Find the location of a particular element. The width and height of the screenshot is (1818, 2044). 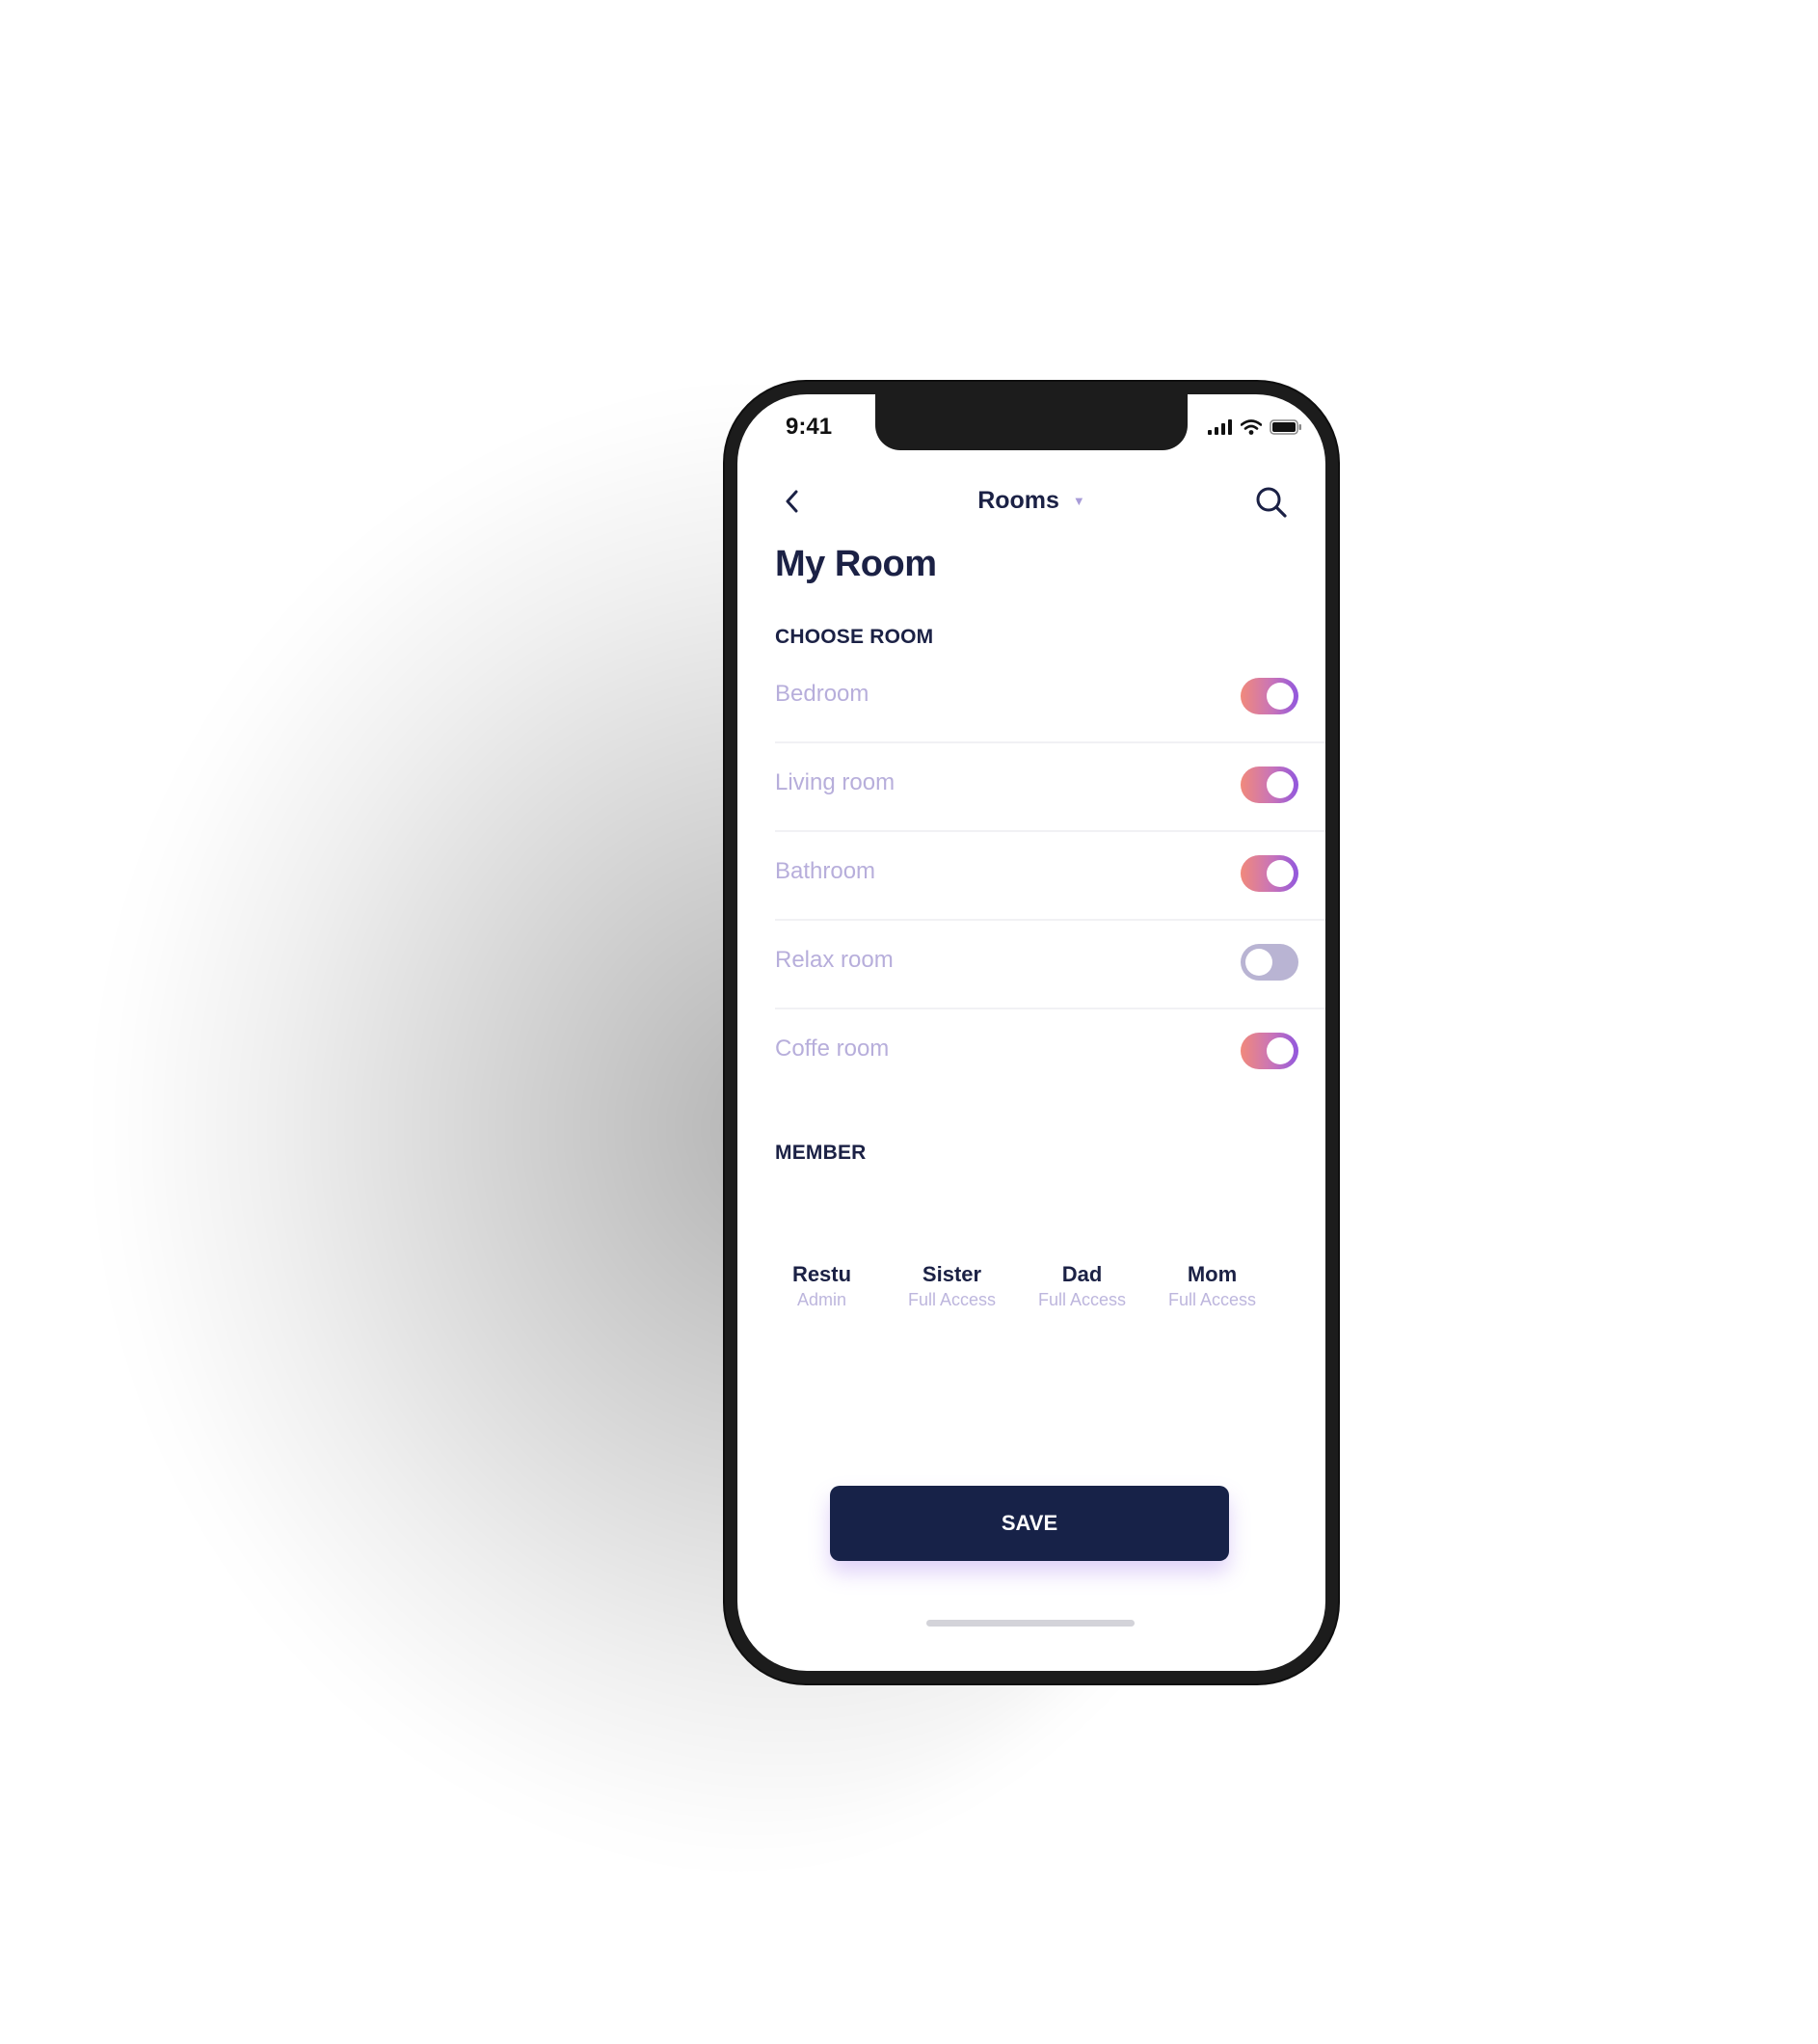

status-time: 9:41 is located at coordinates (810, 427).